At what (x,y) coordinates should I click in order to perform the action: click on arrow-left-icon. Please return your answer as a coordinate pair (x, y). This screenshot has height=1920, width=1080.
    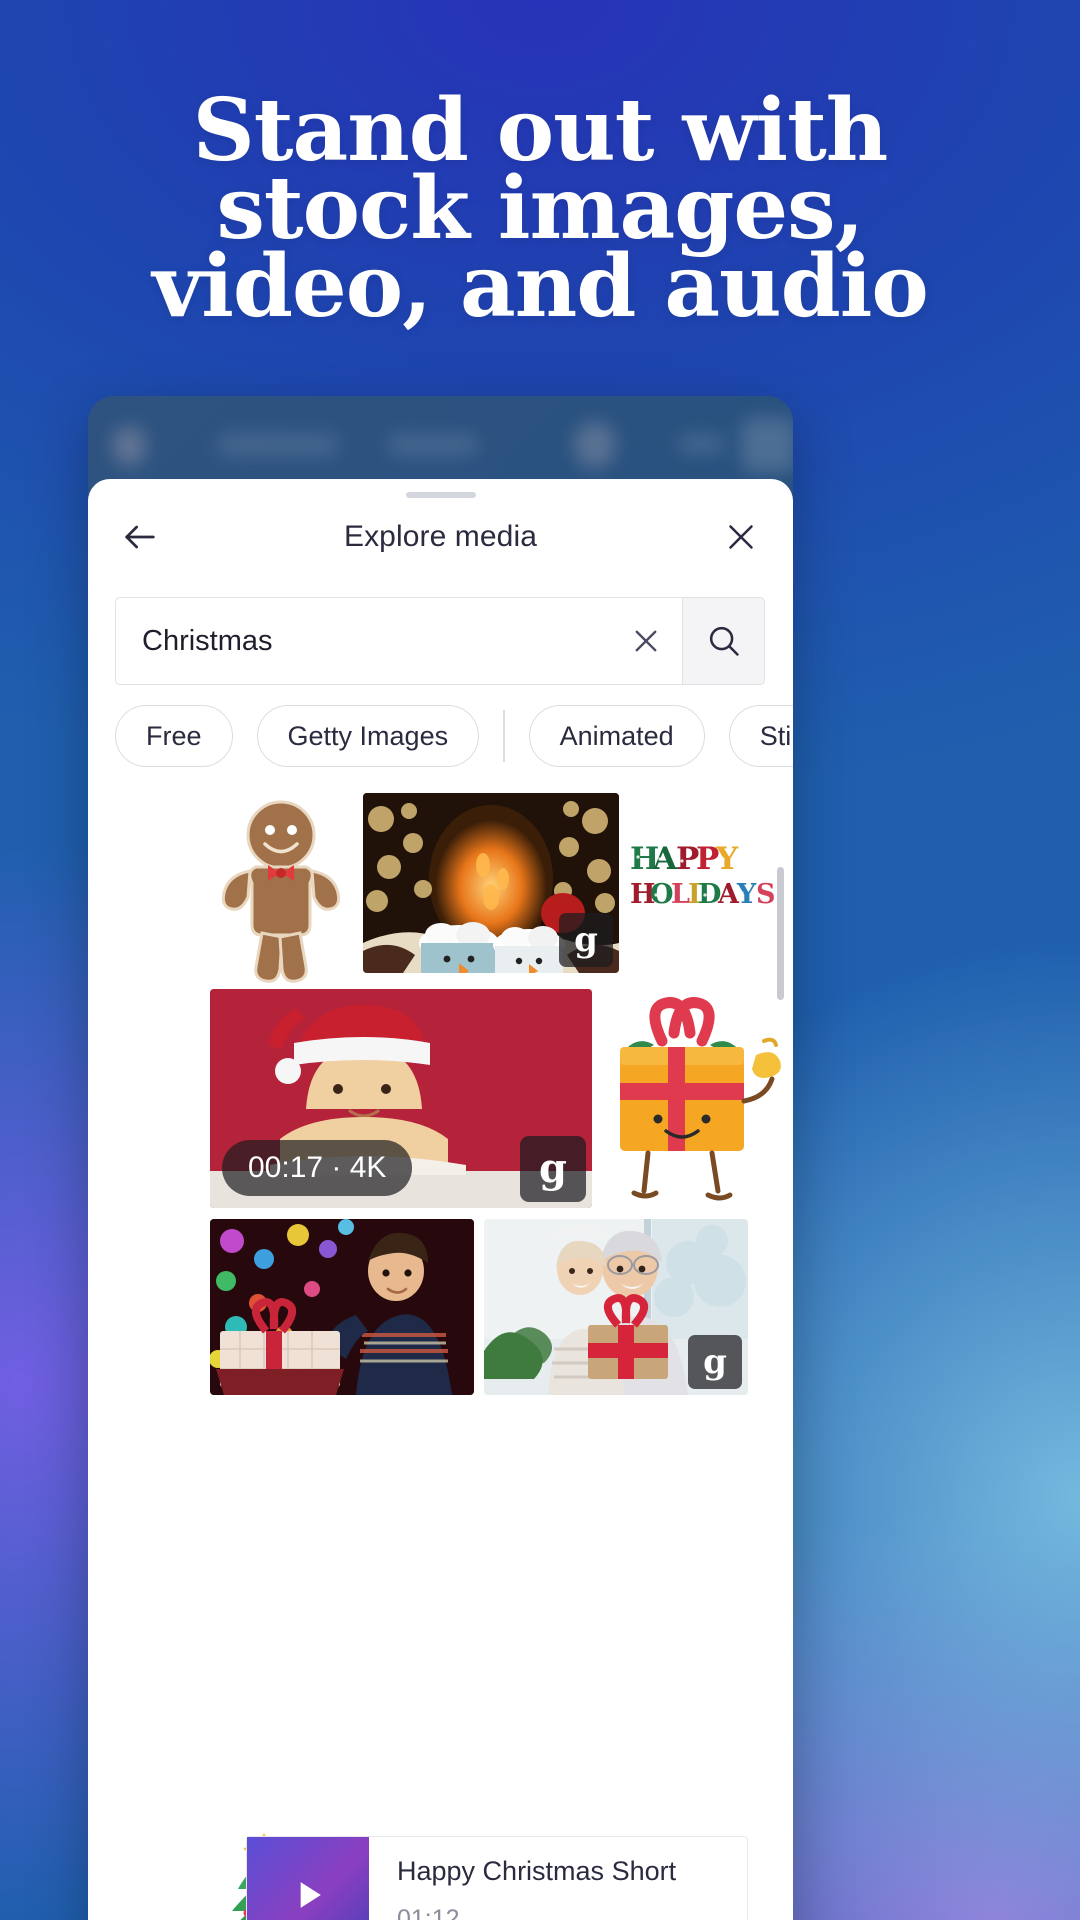
    Looking at the image, I should click on (140, 537).